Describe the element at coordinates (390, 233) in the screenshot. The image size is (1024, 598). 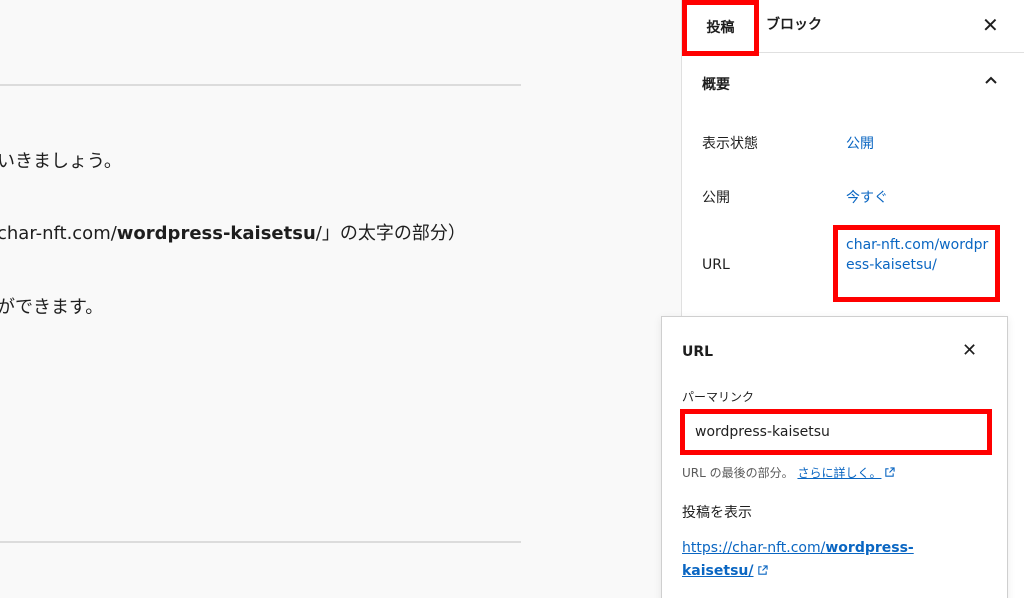
I see `text-segment: /」の太字の部分）` at that location.